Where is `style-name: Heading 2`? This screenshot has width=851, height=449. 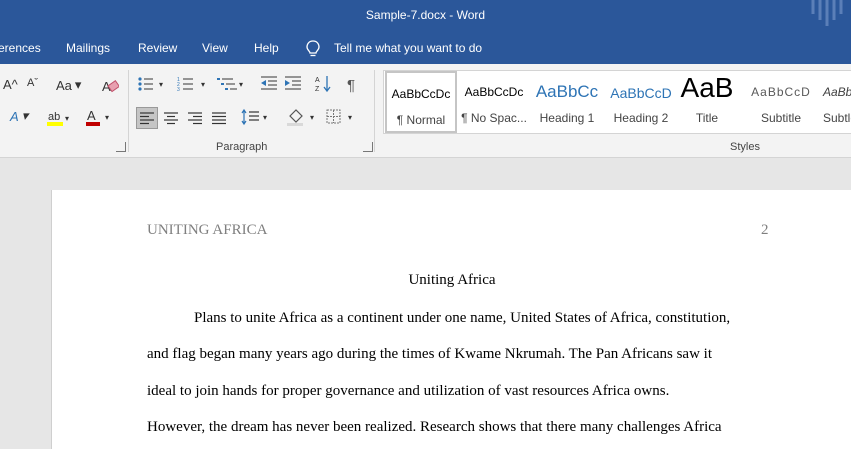
style-name: Heading 2 is located at coordinates (641, 118).